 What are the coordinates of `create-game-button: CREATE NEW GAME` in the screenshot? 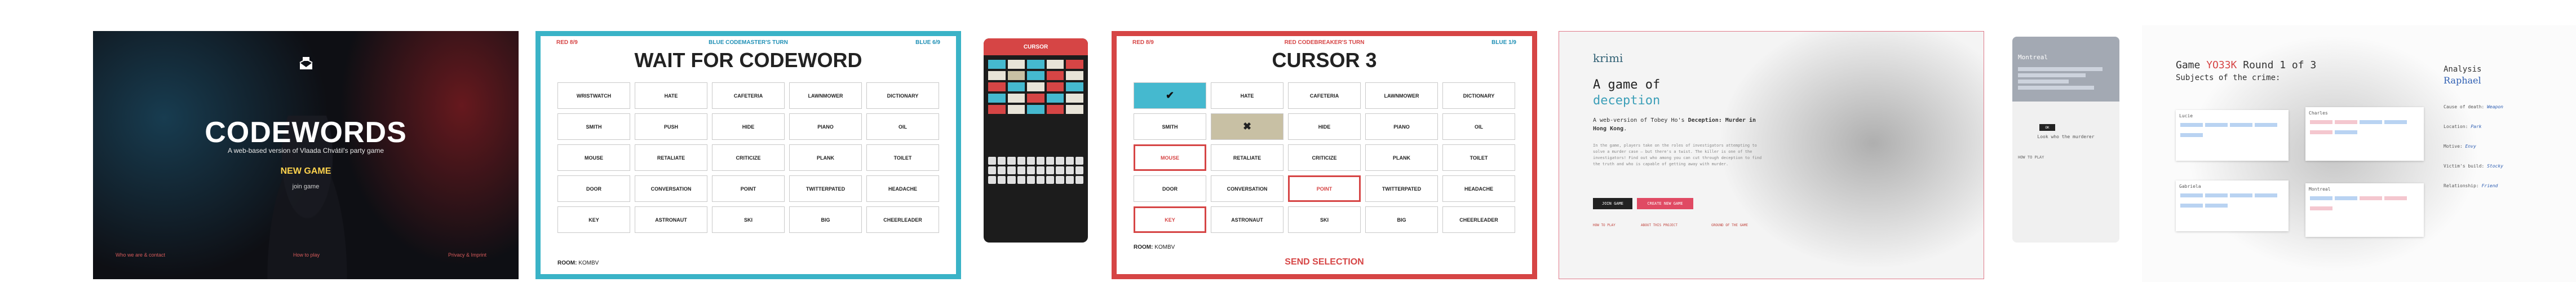 It's located at (1665, 203).